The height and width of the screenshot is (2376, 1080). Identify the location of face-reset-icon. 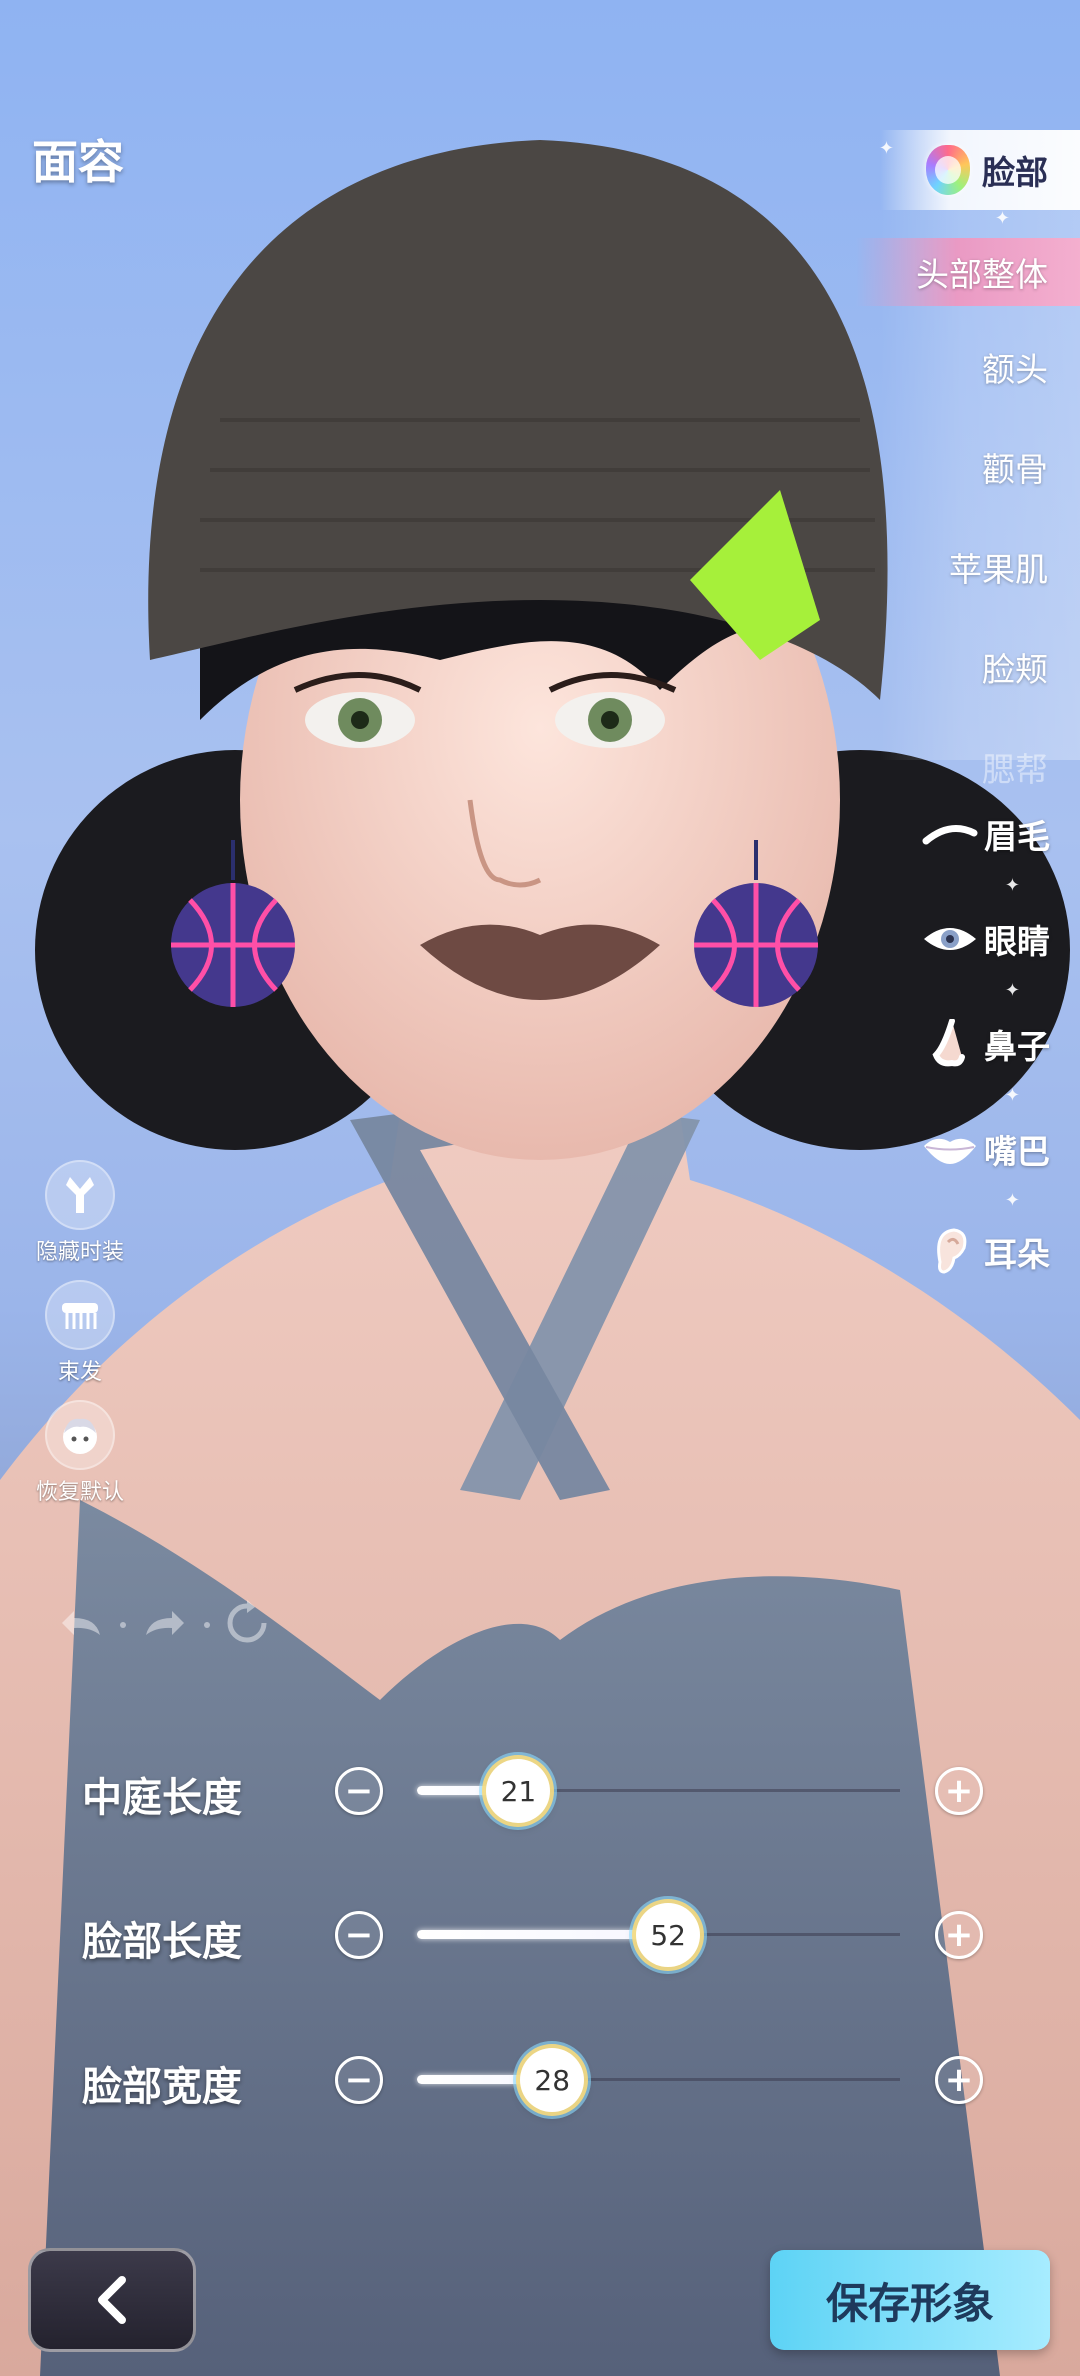
(80, 1435).